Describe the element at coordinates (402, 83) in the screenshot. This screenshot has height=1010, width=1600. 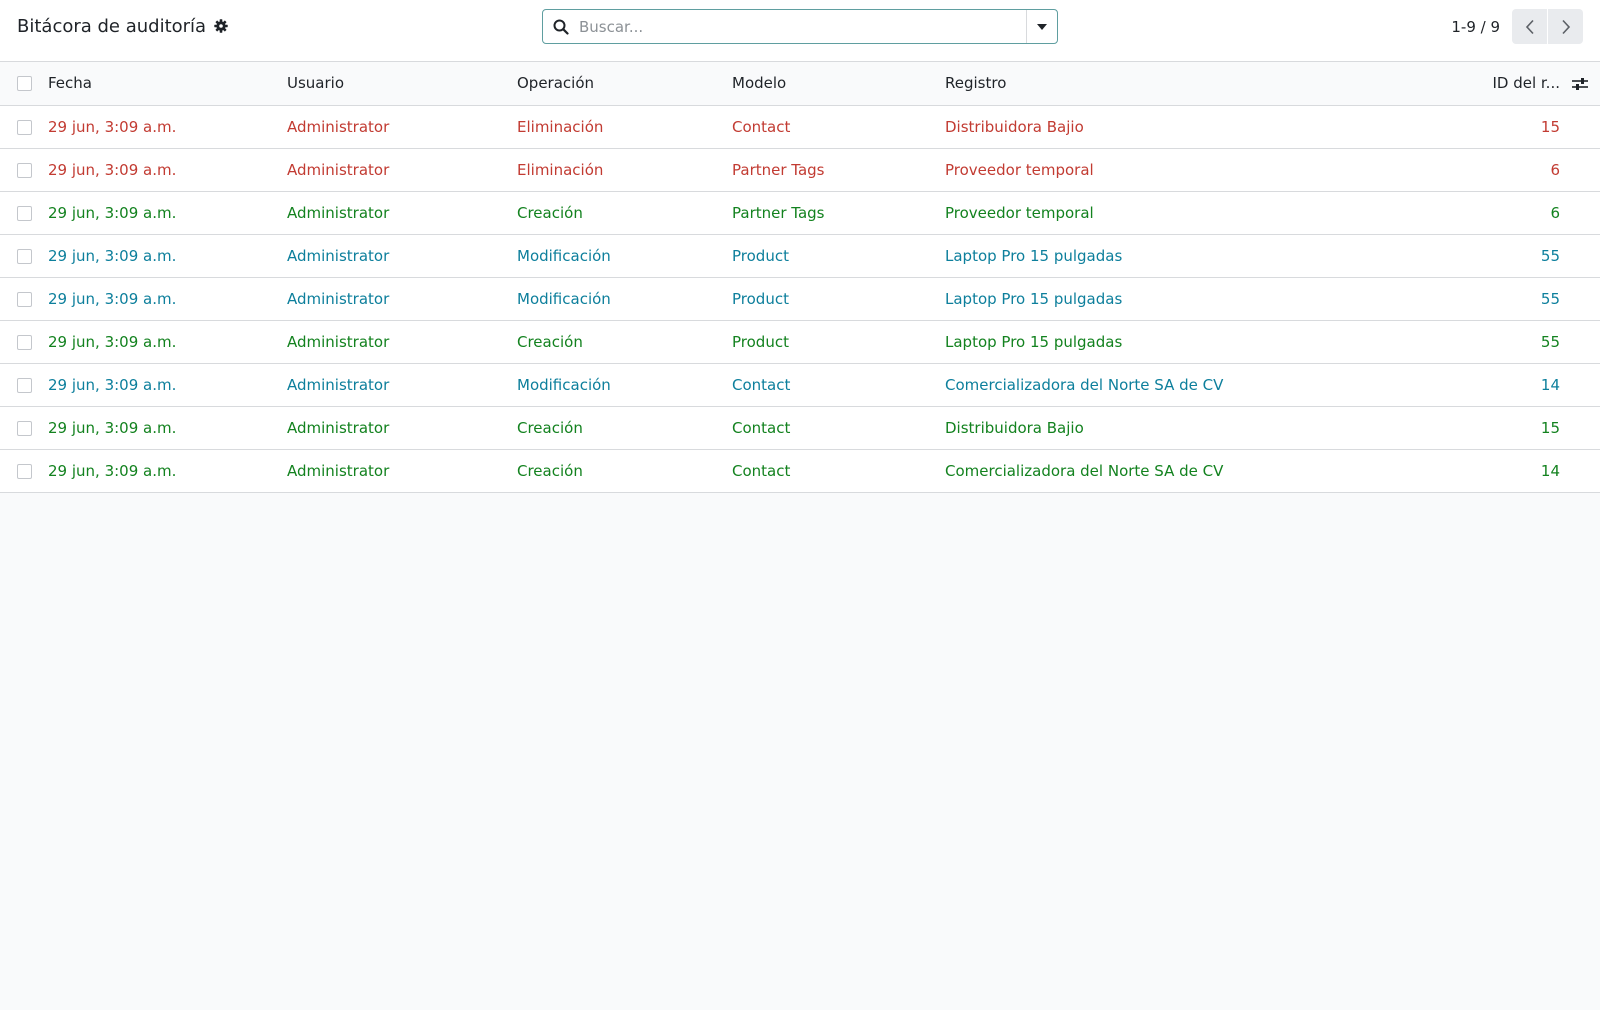
I see `column-header-user: Usuario` at that location.